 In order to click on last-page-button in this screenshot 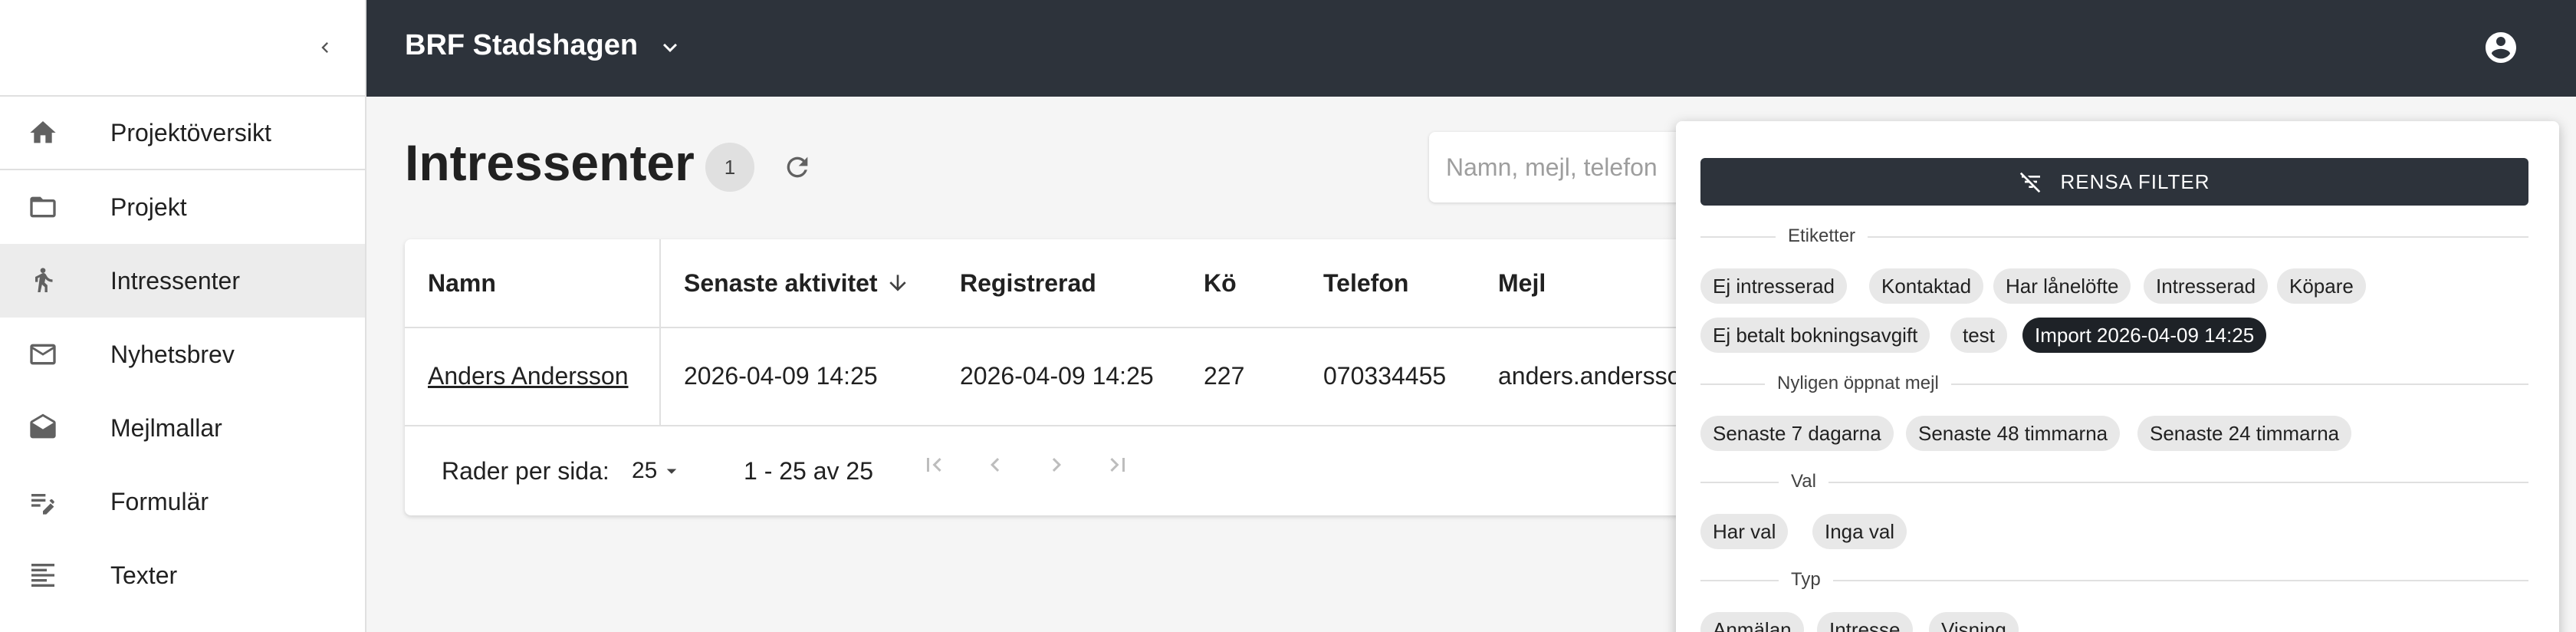, I will do `click(1118, 464)`.